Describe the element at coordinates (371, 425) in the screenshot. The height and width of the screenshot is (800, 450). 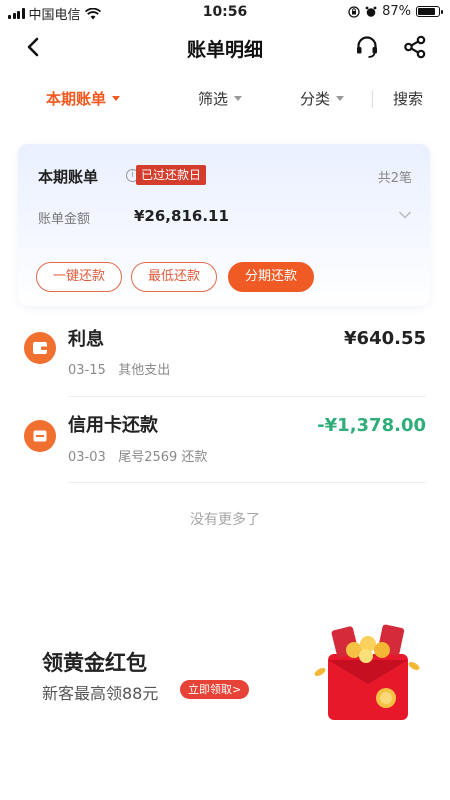
I see `transaction-amount: -¥1,378.00` at that location.